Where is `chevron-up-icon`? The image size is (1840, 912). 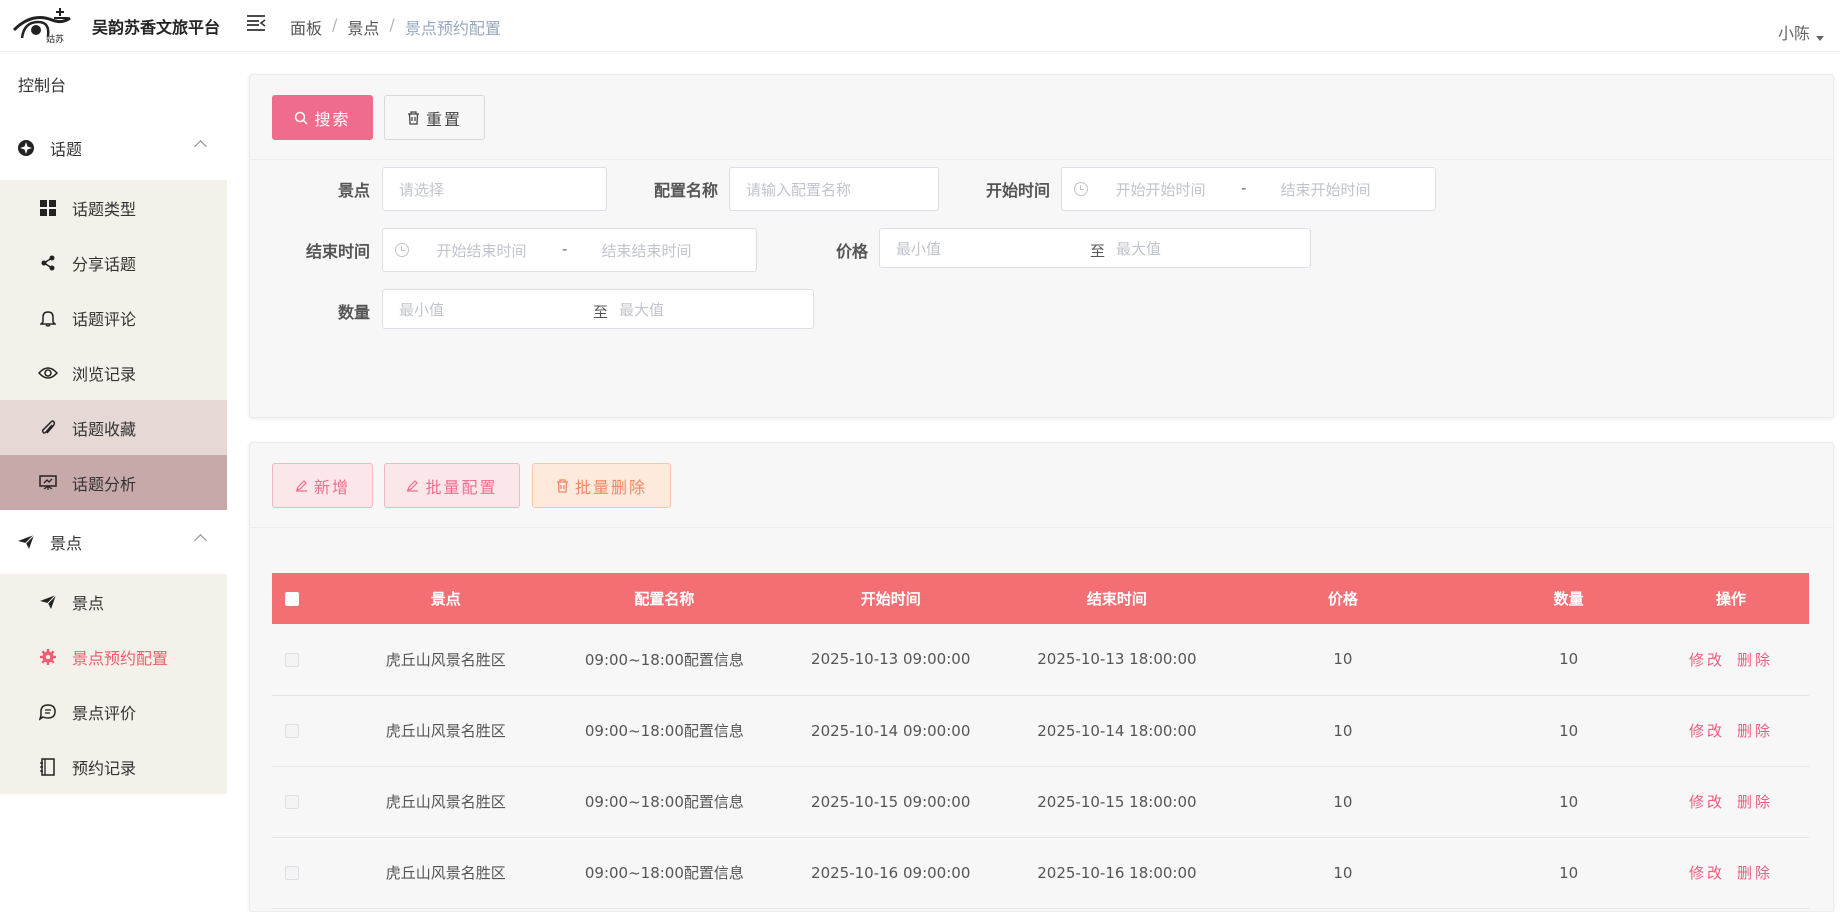 chevron-up-icon is located at coordinates (200, 540).